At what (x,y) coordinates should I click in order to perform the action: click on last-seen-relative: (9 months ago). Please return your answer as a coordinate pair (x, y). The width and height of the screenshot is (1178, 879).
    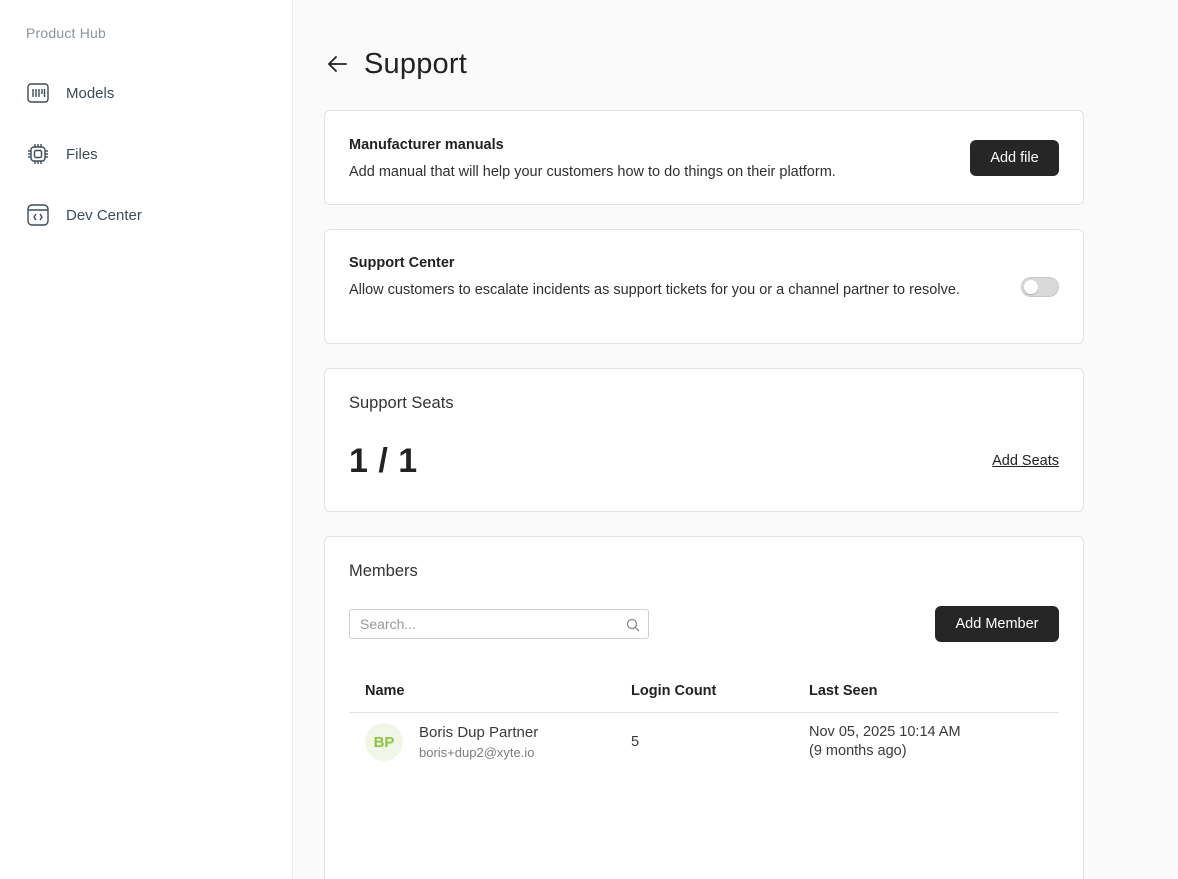
    Looking at the image, I should click on (858, 751).